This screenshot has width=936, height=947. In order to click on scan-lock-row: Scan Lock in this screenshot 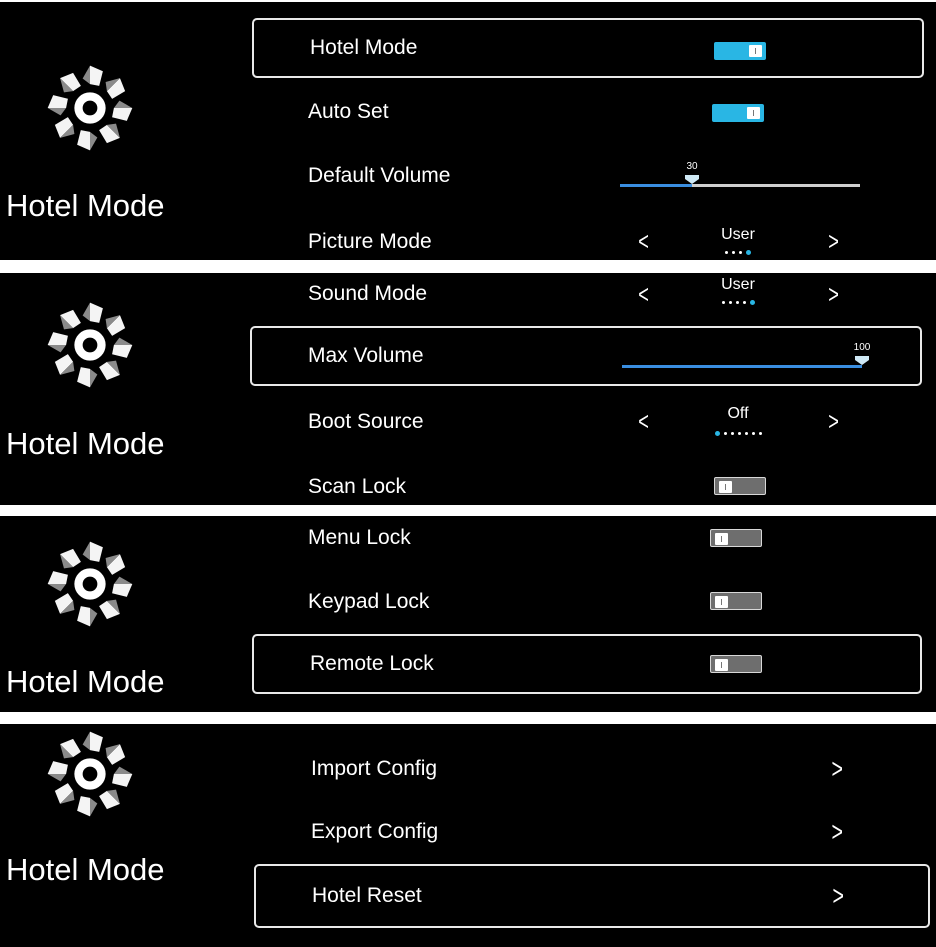, I will do `click(588, 481)`.